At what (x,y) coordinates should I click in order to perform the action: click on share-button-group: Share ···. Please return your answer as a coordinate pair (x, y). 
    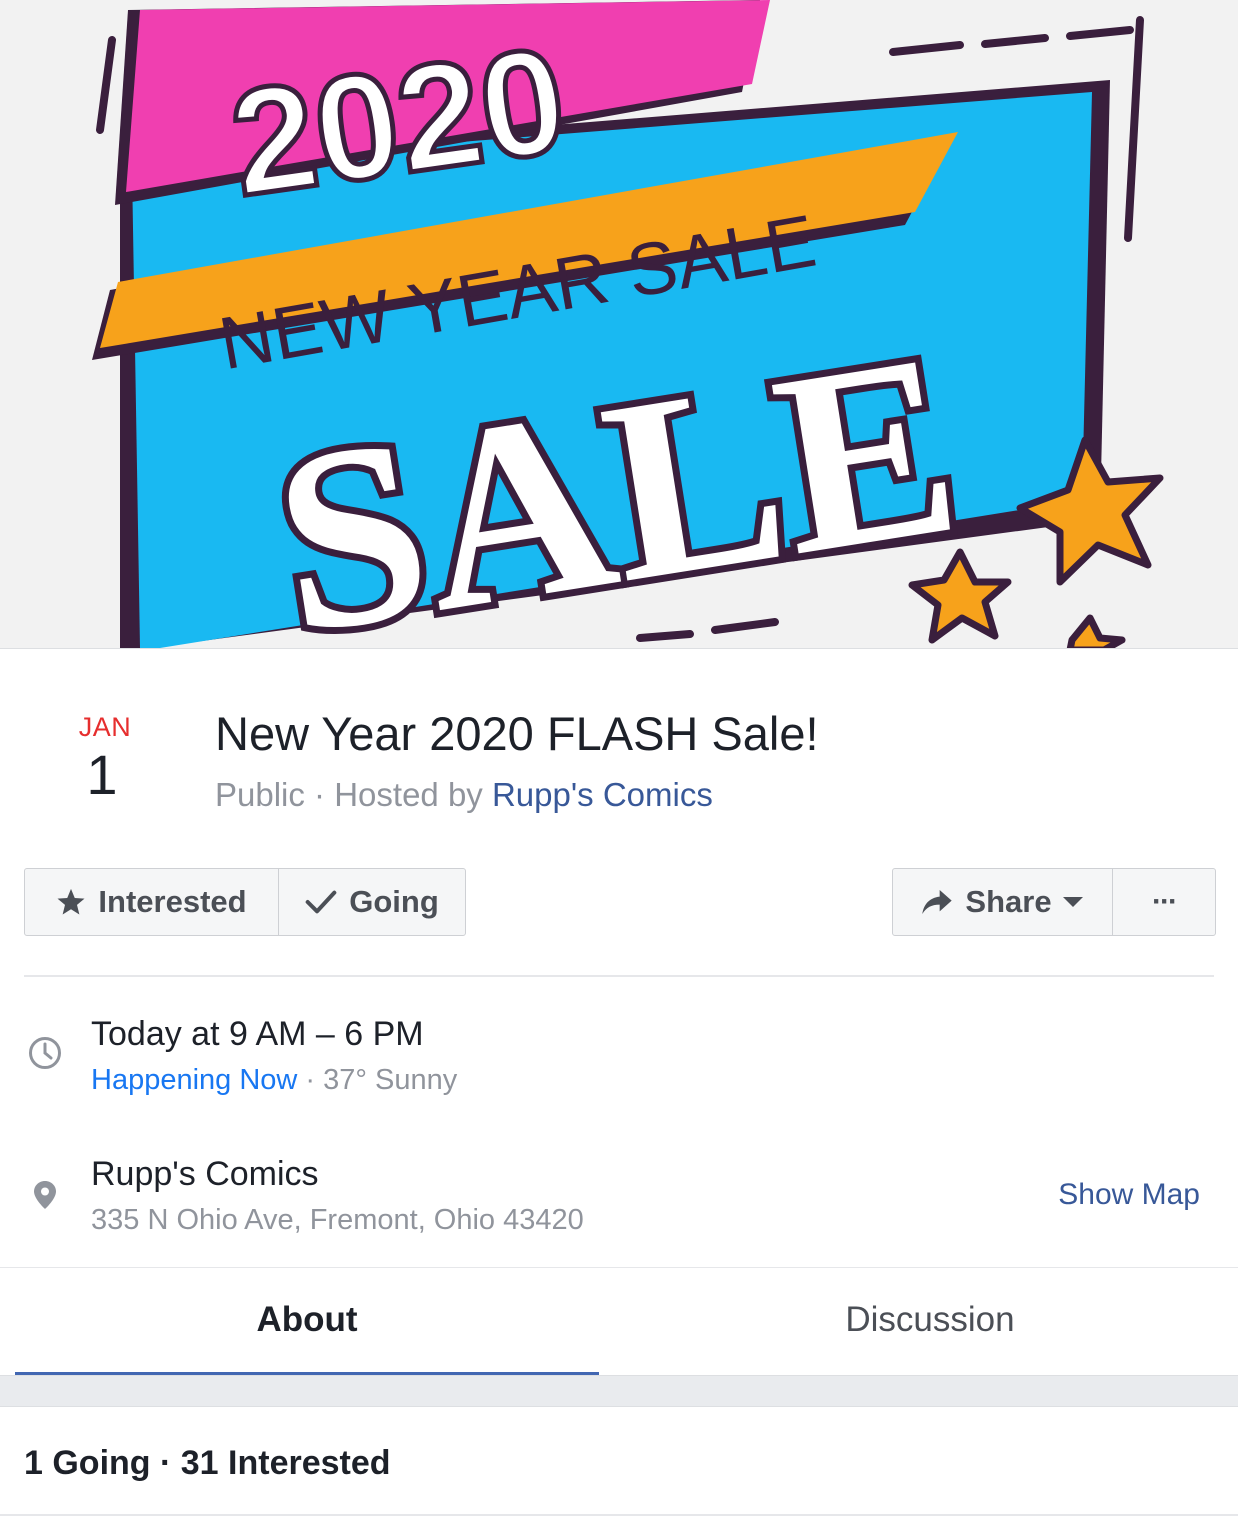
    Looking at the image, I should click on (1054, 902).